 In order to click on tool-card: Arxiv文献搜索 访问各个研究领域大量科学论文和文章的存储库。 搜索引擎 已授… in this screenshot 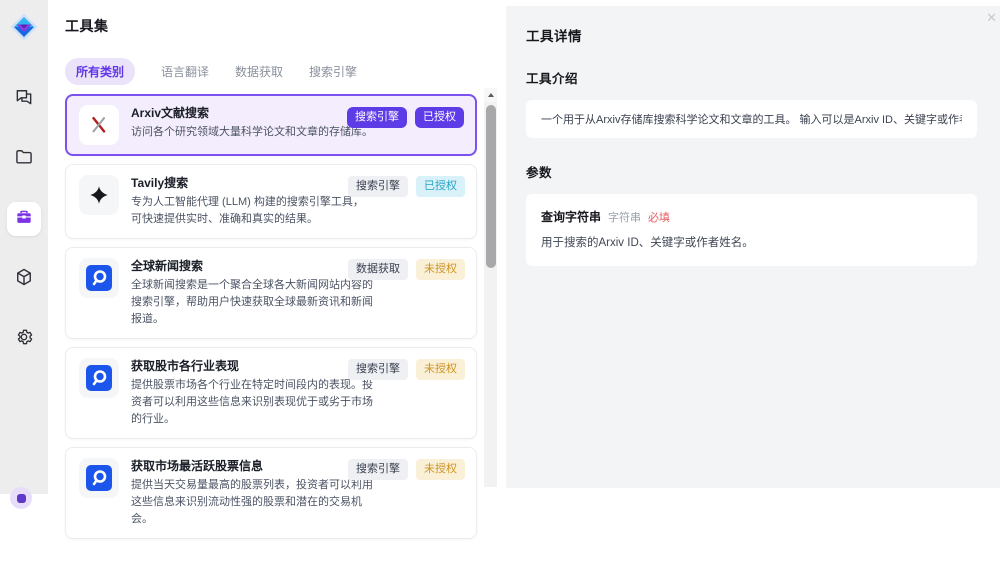, I will do `click(271, 125)`.